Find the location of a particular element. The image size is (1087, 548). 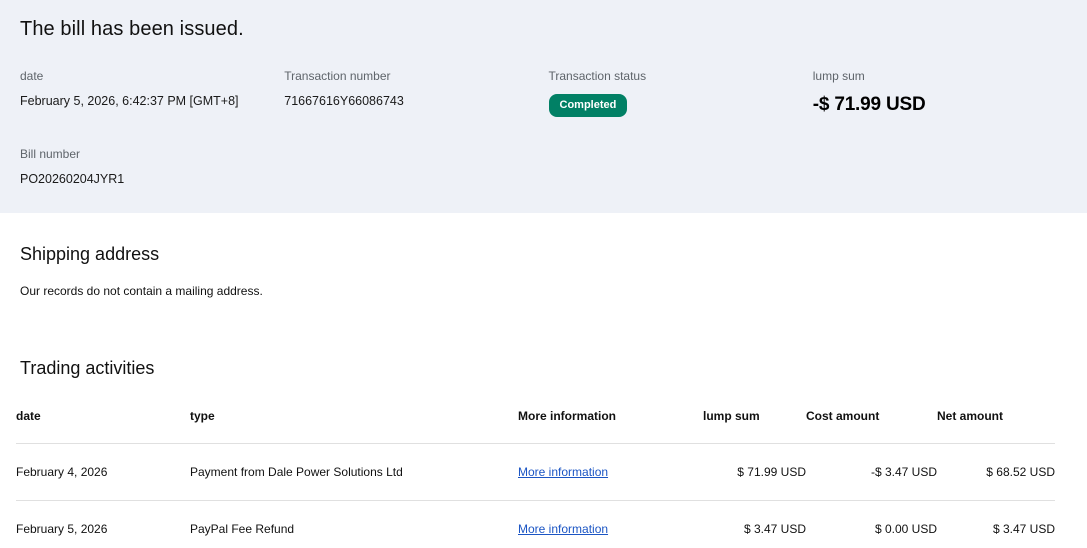

shipping-address-title: Shipping address is located at coordinates (90, 254).